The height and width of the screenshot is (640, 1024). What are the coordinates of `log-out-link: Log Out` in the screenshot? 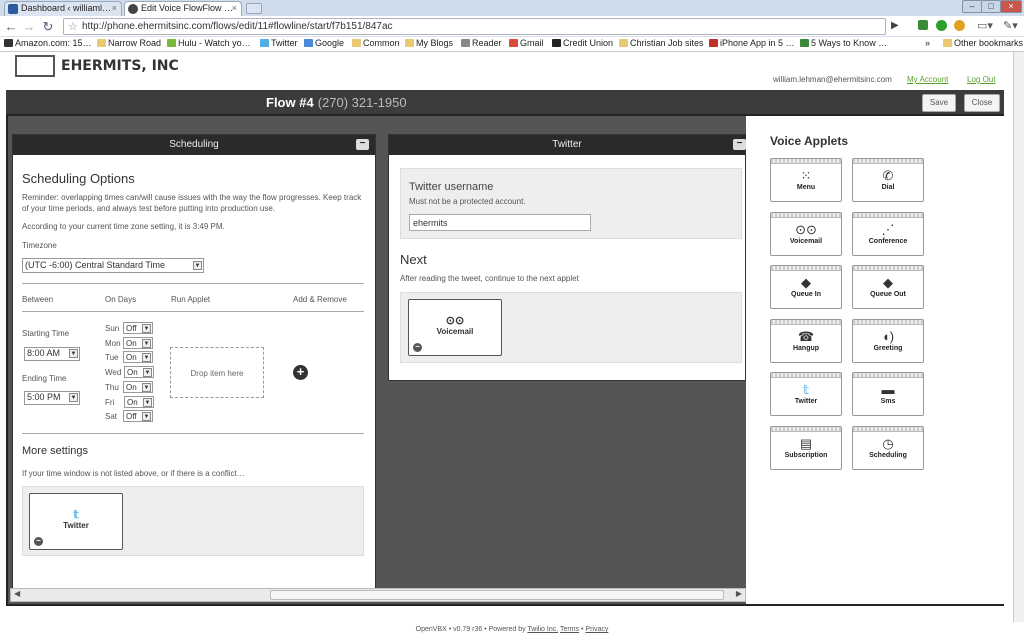 It's located at (981, 79).